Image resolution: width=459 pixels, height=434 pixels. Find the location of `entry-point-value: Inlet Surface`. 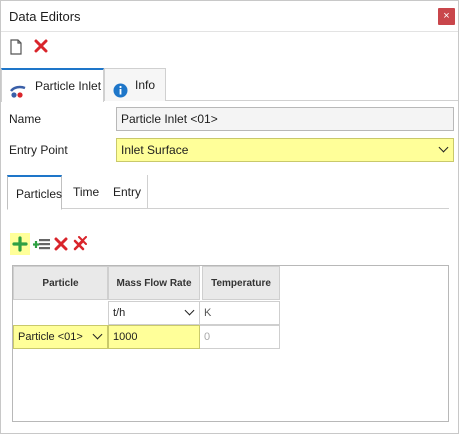

entry-point-value: Inlet Surface is located at coordinates (155, 150).